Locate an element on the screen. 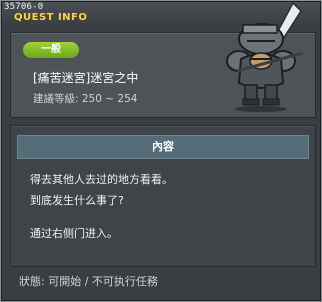 This screenshot has height=302, width=322. description-line: 到底发生什么事了? is located at coordinates (77, 200).